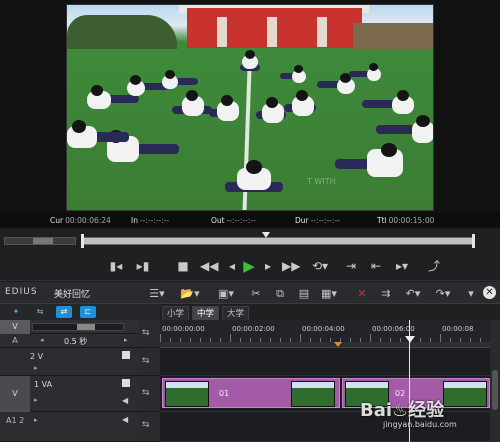 The height and width of the screenshot is (442, 500). I want to click on copy-icon: ⧉, so click(280, 293).